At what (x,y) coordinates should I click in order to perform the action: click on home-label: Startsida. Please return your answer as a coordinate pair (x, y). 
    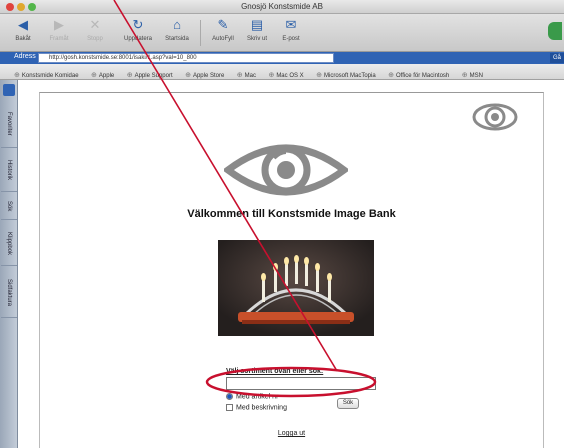
    Looking at the image, I should click on (177, 39).